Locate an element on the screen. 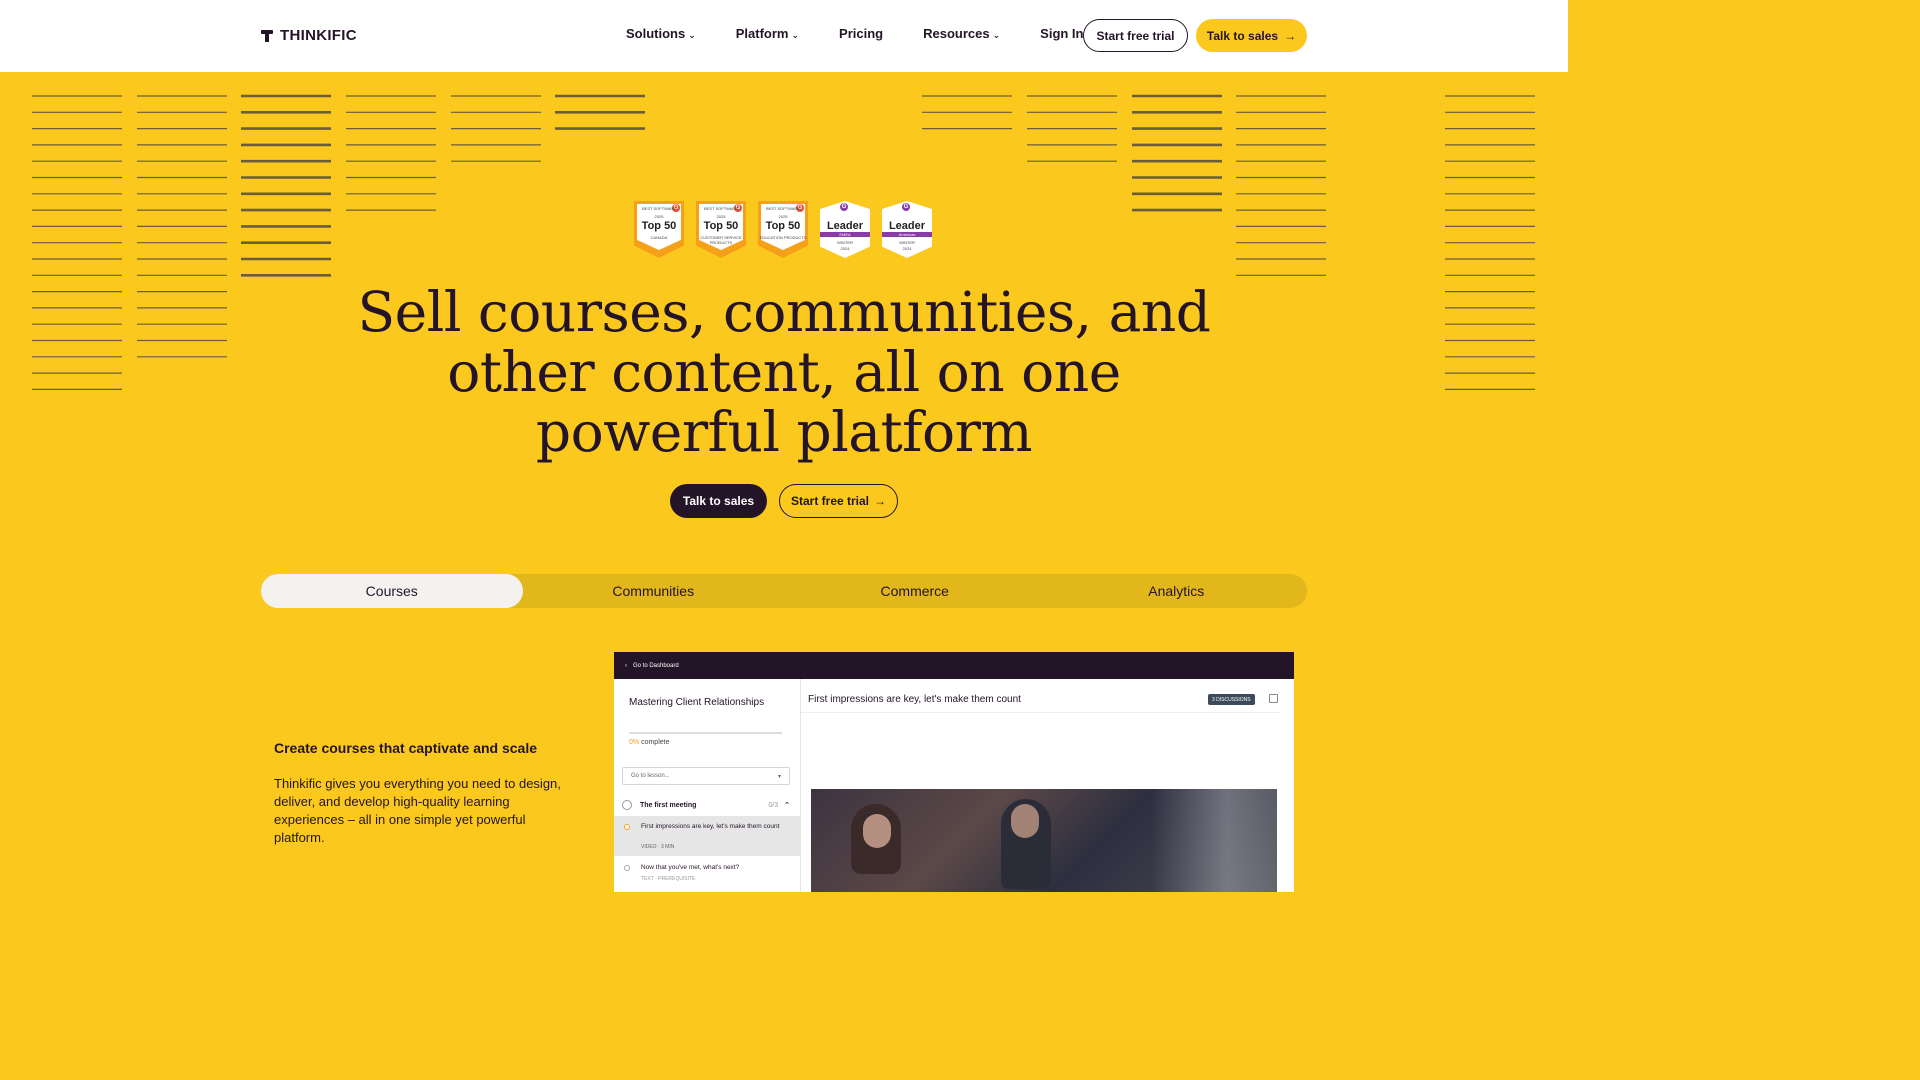 The image size is (1920, 1080). nav-solutions: Solutions ⌄ is located at coordinates (661, 33).